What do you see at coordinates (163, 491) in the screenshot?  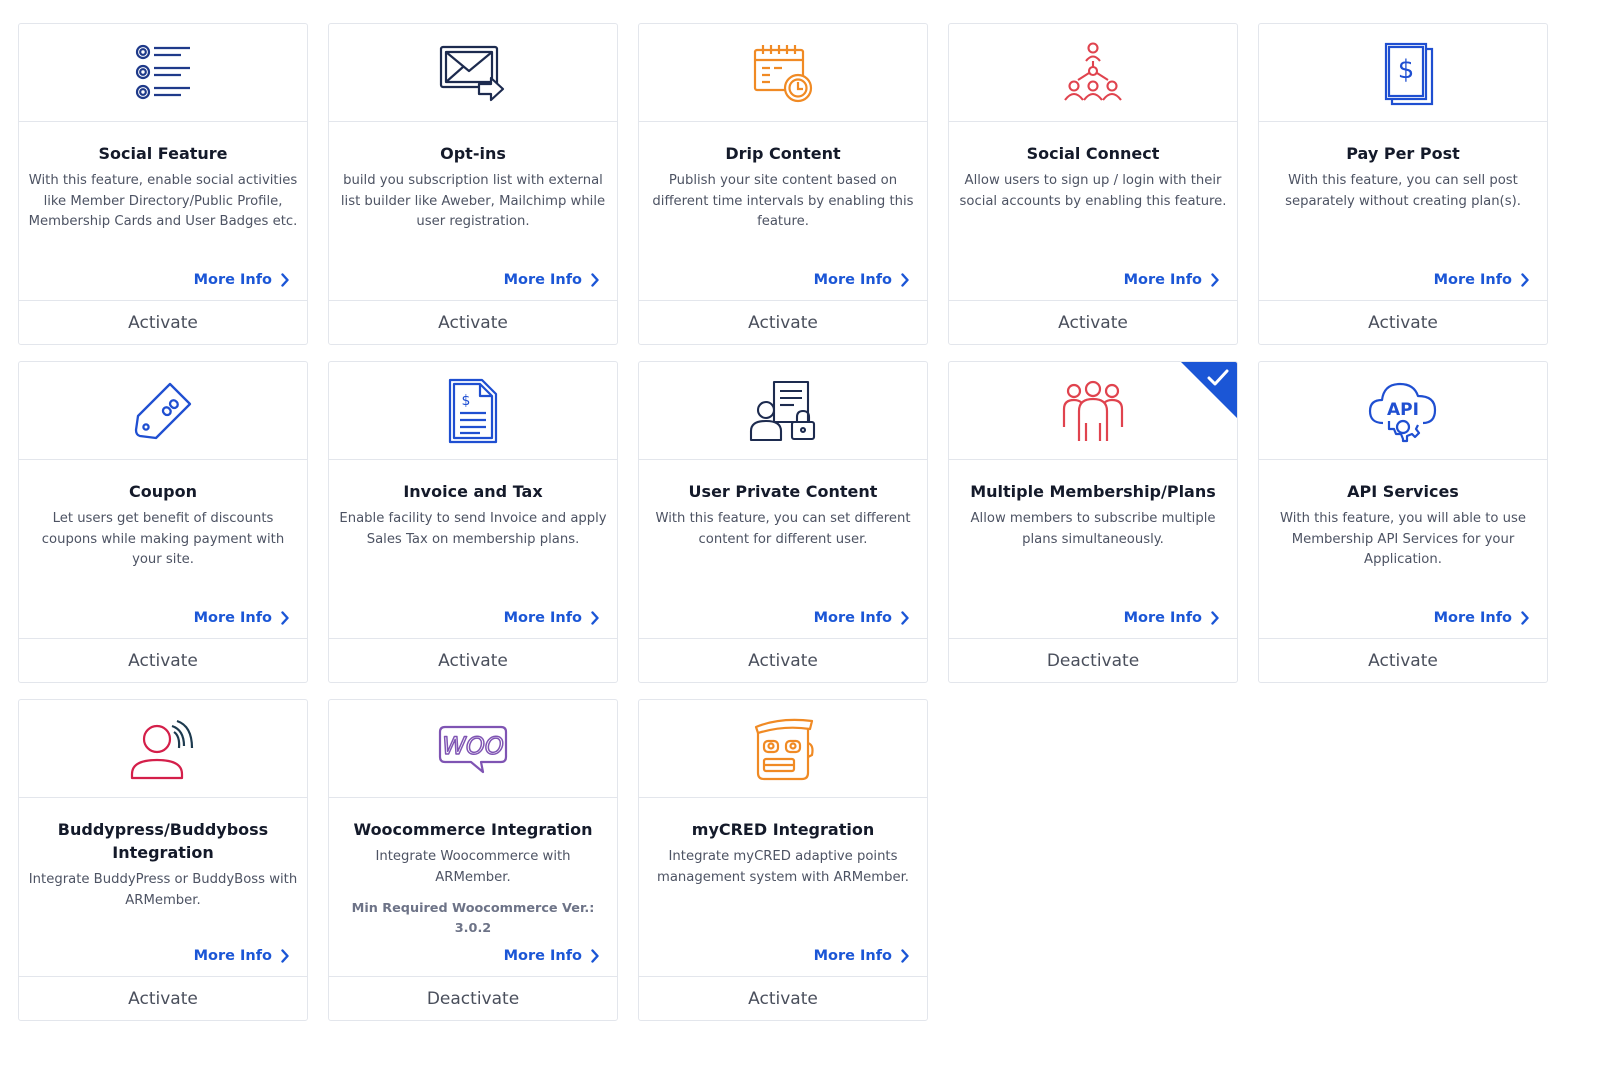 I see `addon-title: Coupon` at bounding box center [163, 491].